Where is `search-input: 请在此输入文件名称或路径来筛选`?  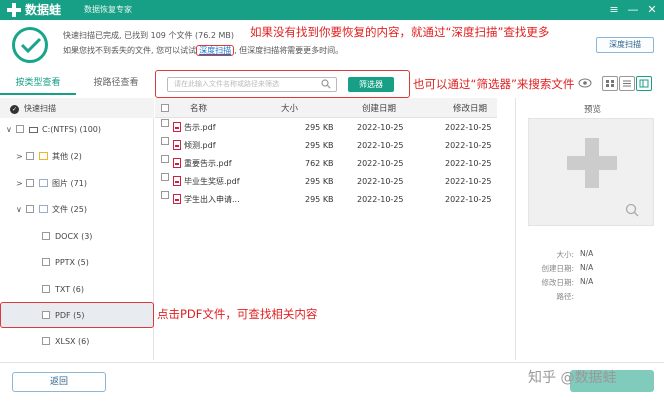 search-input: 请在此输入文件名称或路径来筛选 is located at coordinates (252, 84).